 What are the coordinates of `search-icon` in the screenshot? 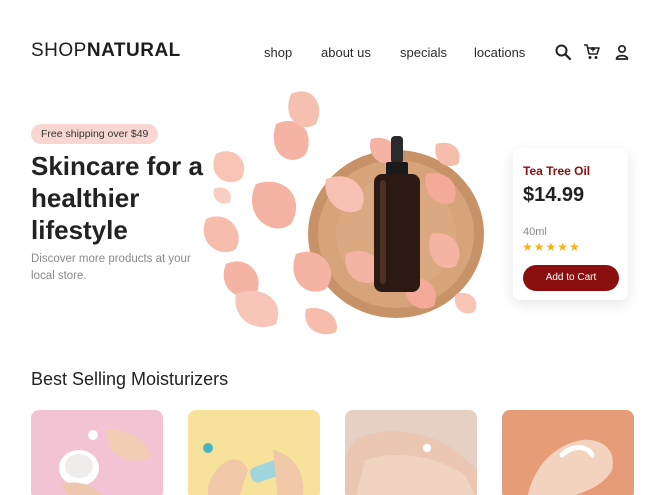 It's located at (563, 52).